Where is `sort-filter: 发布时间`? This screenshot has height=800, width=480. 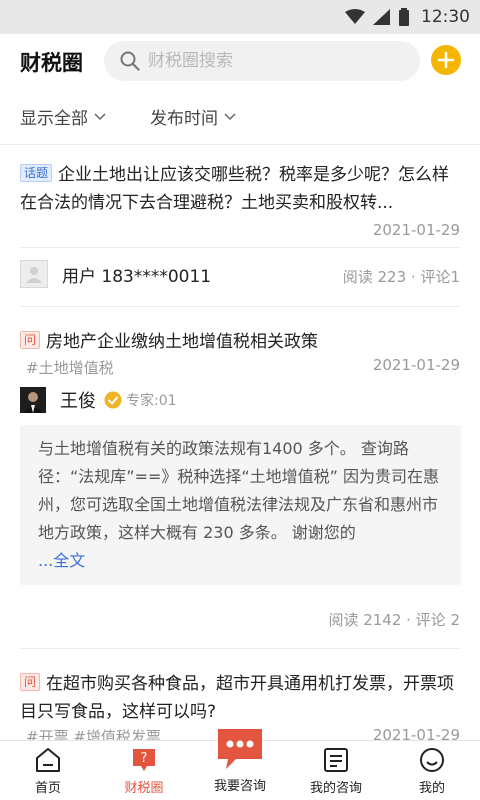
sort-filter: 发布时间 is located at coordinates (193, 116).